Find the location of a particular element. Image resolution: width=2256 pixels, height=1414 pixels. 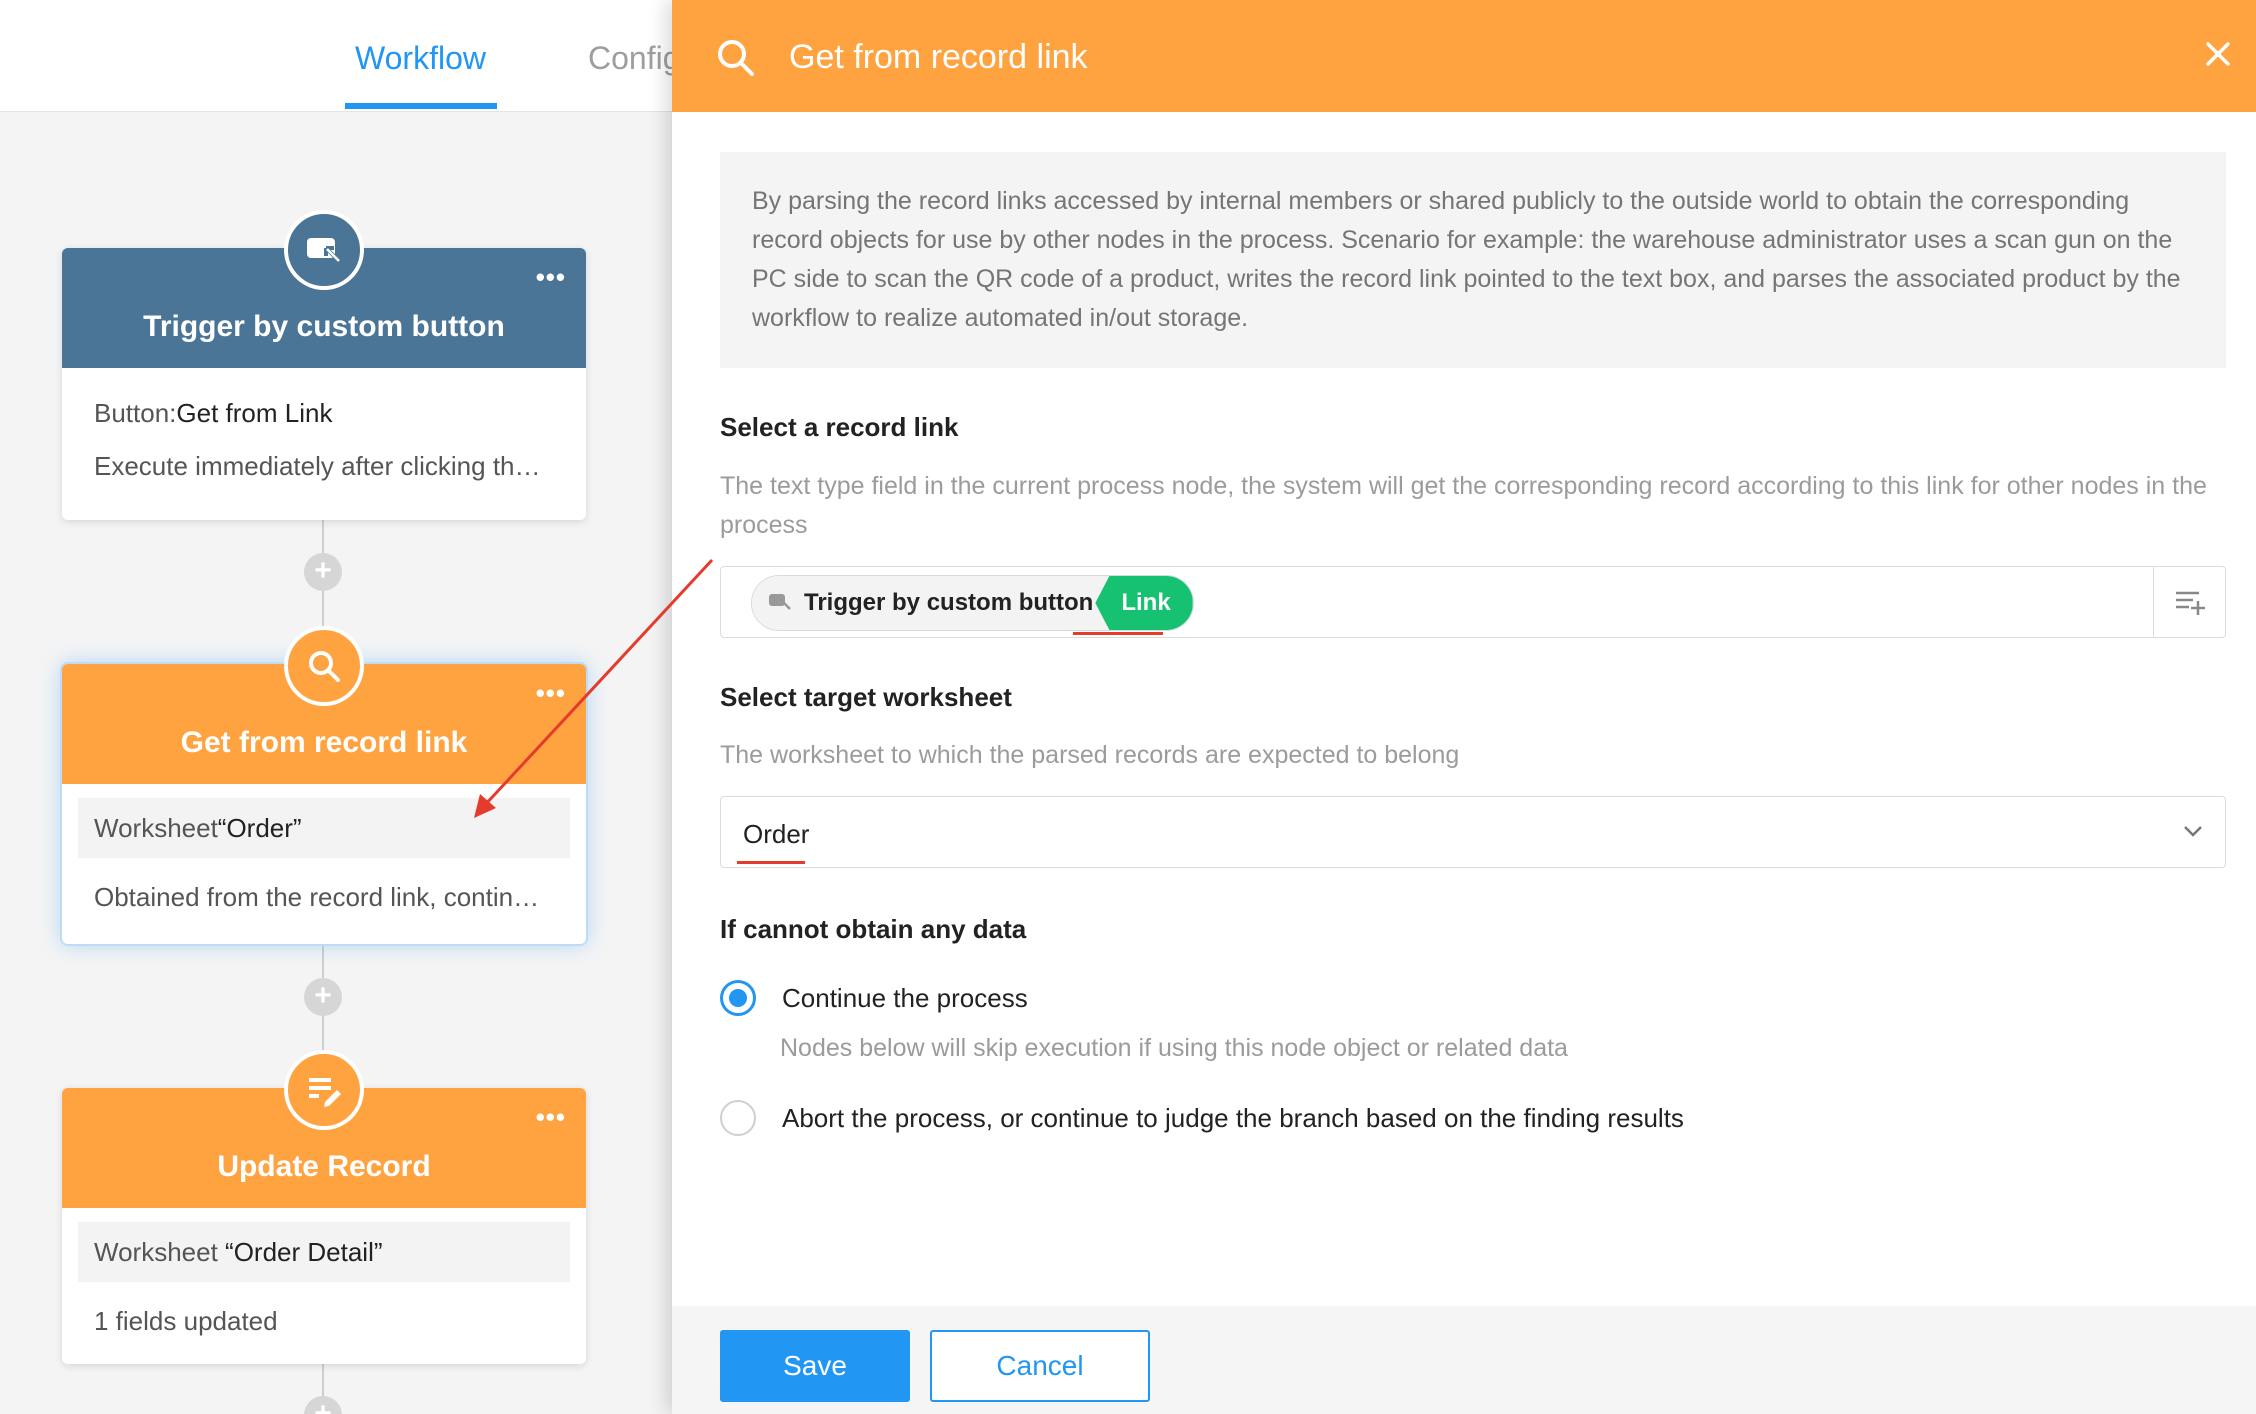

chevron-down-icon is located at coordinates (2193, 833).